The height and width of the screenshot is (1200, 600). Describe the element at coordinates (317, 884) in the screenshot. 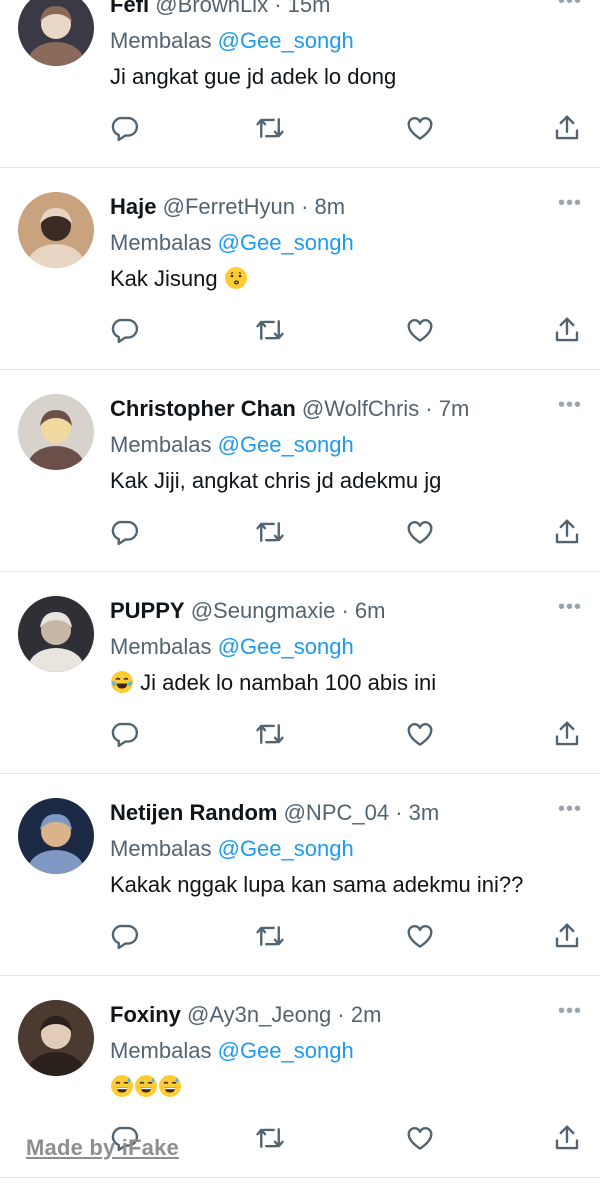

I see `tweet-text-content: Kakak nggak lupa kan sama adekmu ini??` at that location.